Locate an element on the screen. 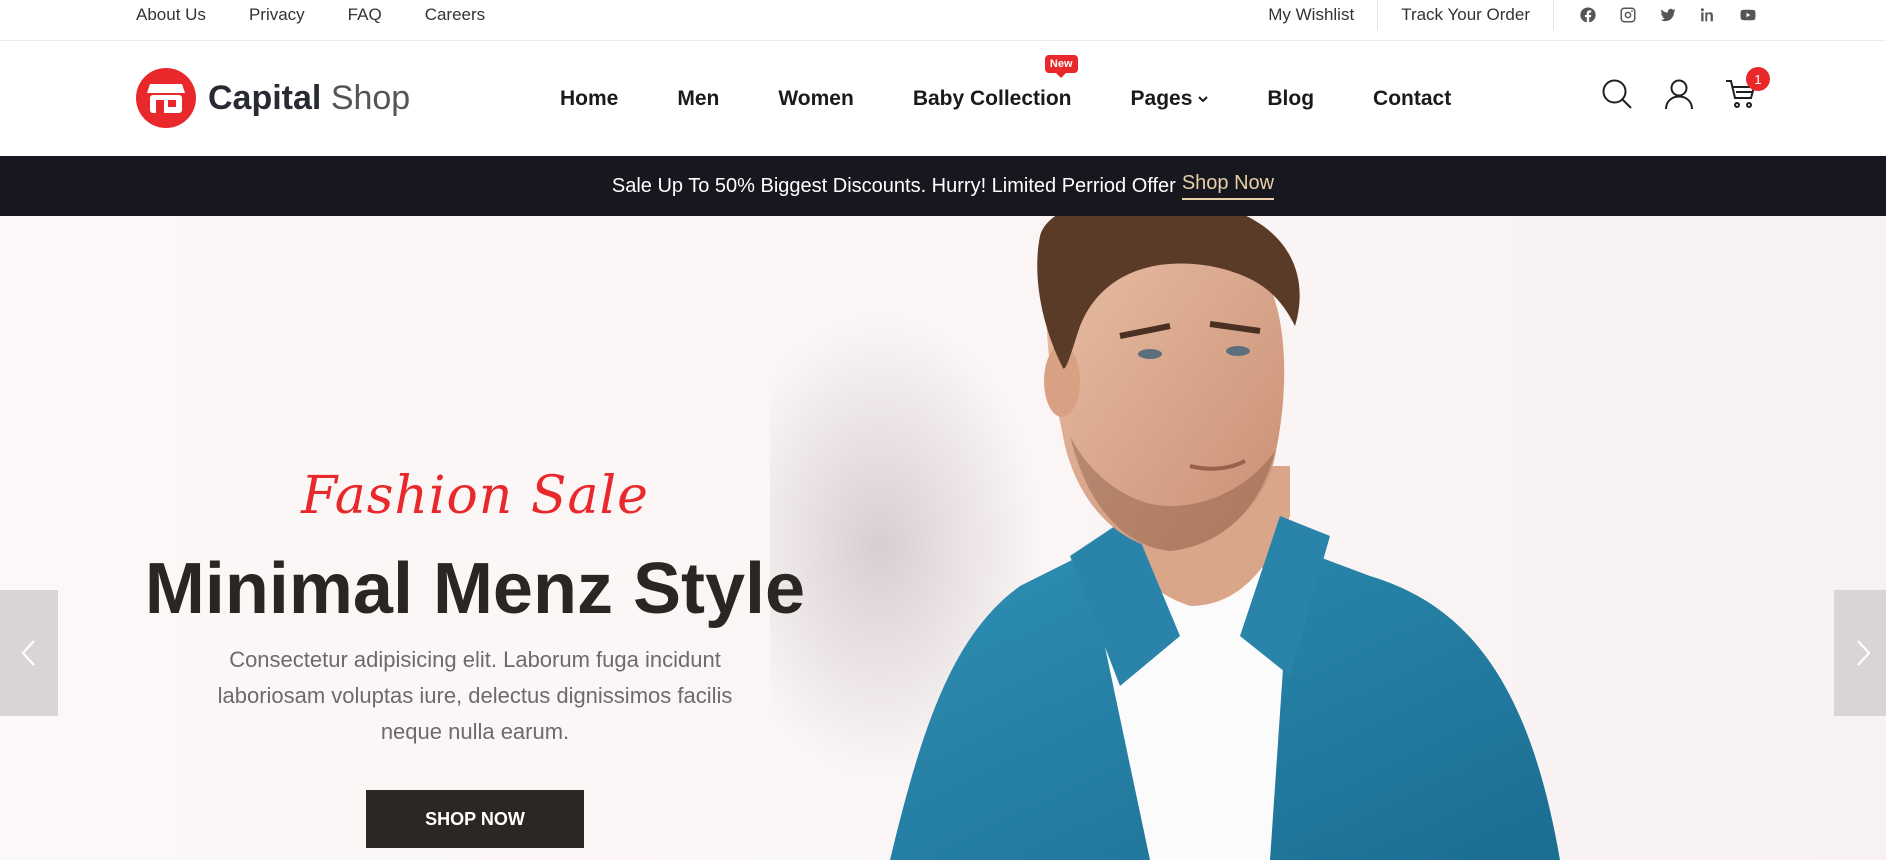 Image resolution: width=1886 pixels, height=860 pixels. nav-men-label: Men is located at coordinates (698, 98).